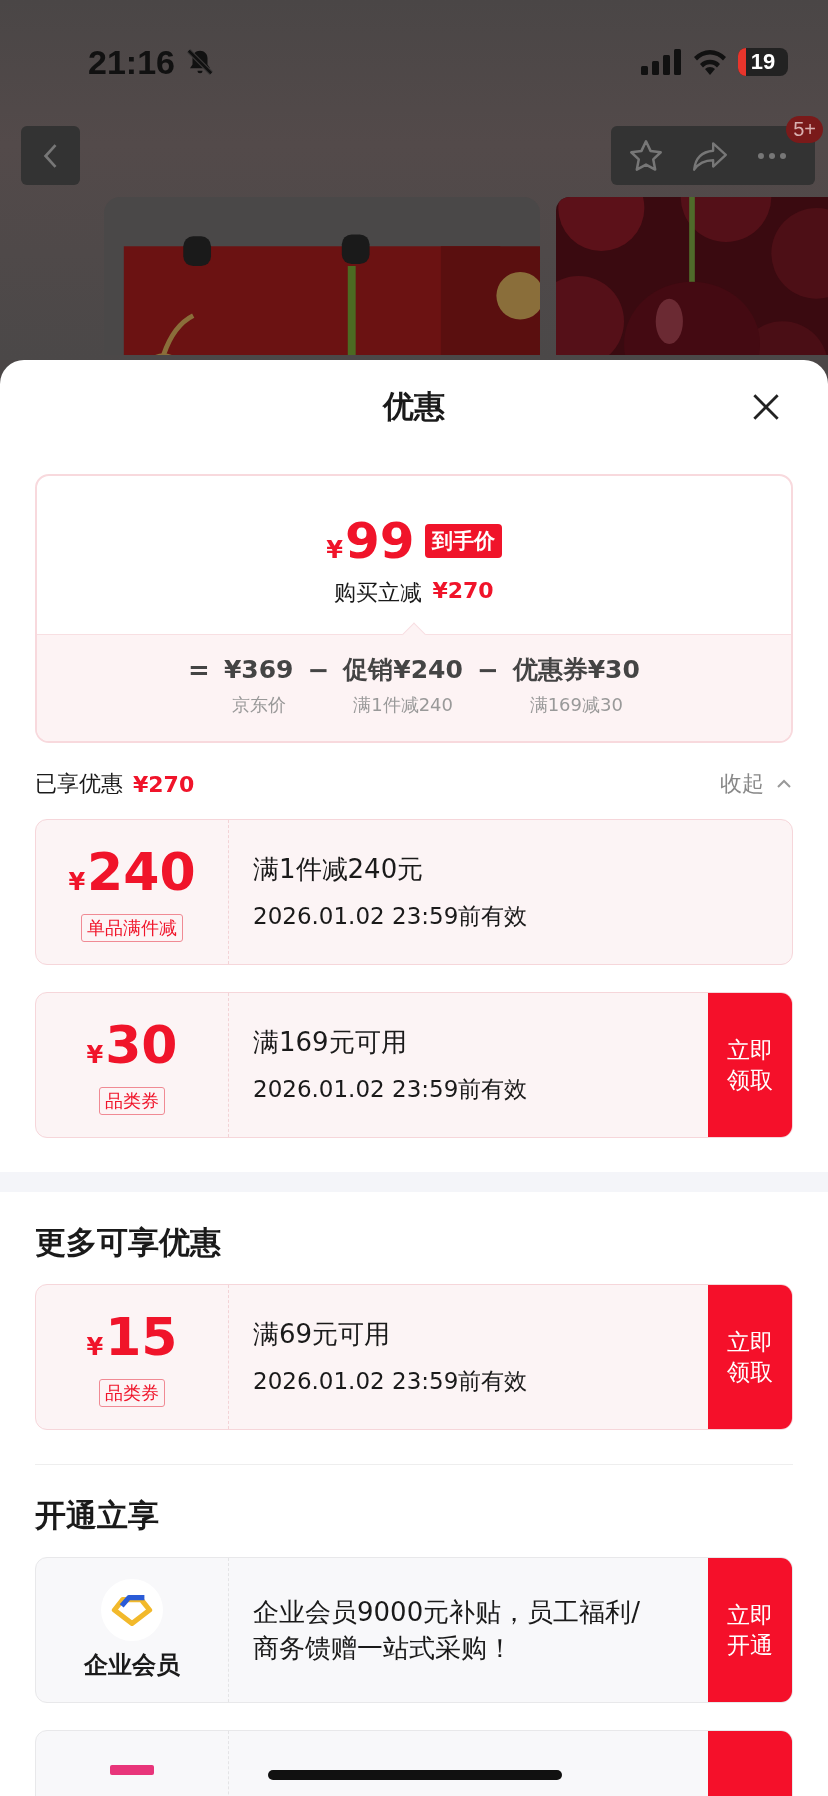 The height and width of the screenshot is (1796, 828). I want to click on notification-badge: 5+, so click(804, 129).